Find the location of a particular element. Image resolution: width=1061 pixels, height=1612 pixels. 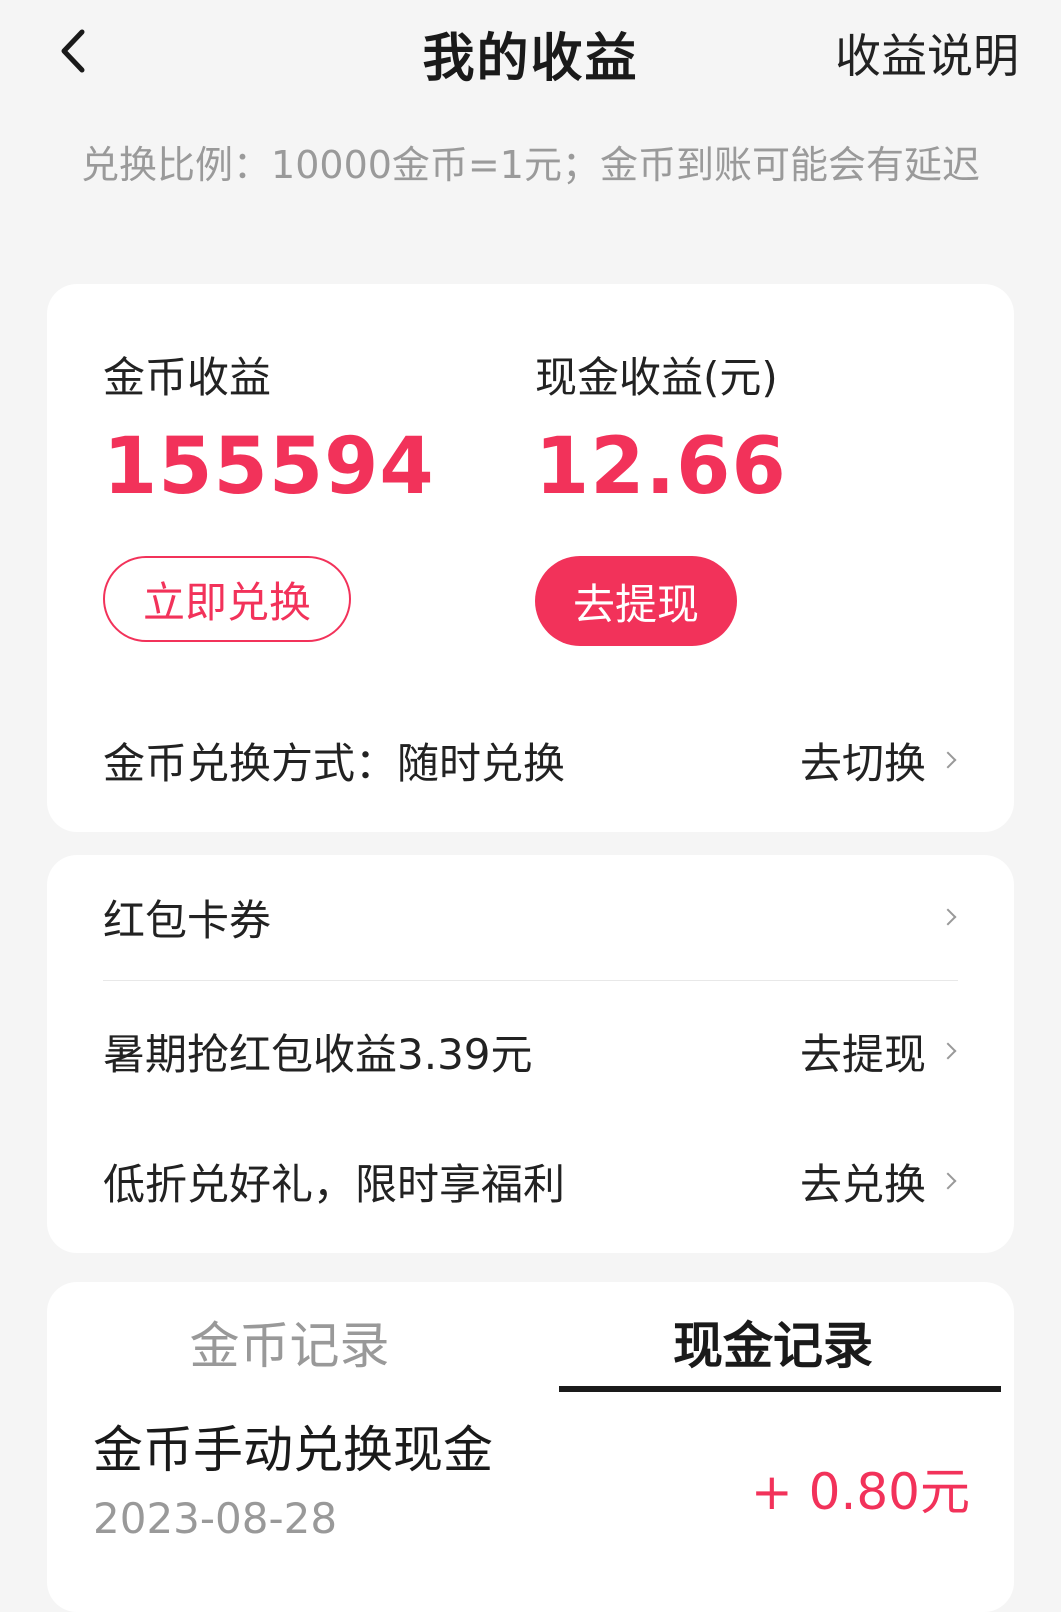

record-amount: + 0.80元 is located at coordinates (860, 1492).